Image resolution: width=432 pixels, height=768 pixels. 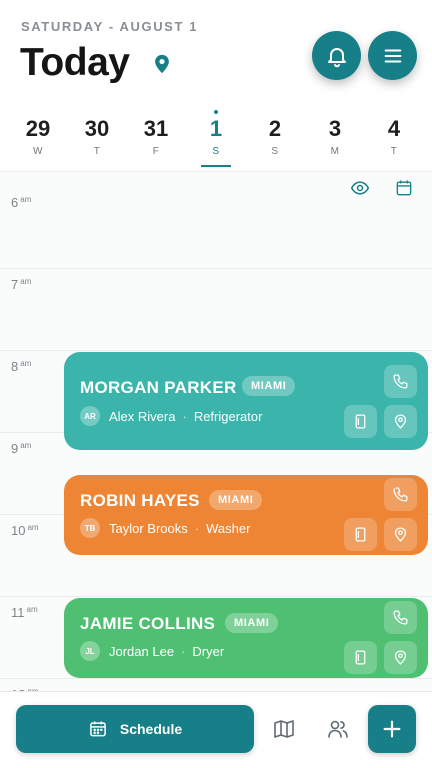 I want to click on menu-button, so click(x=392, y=55).